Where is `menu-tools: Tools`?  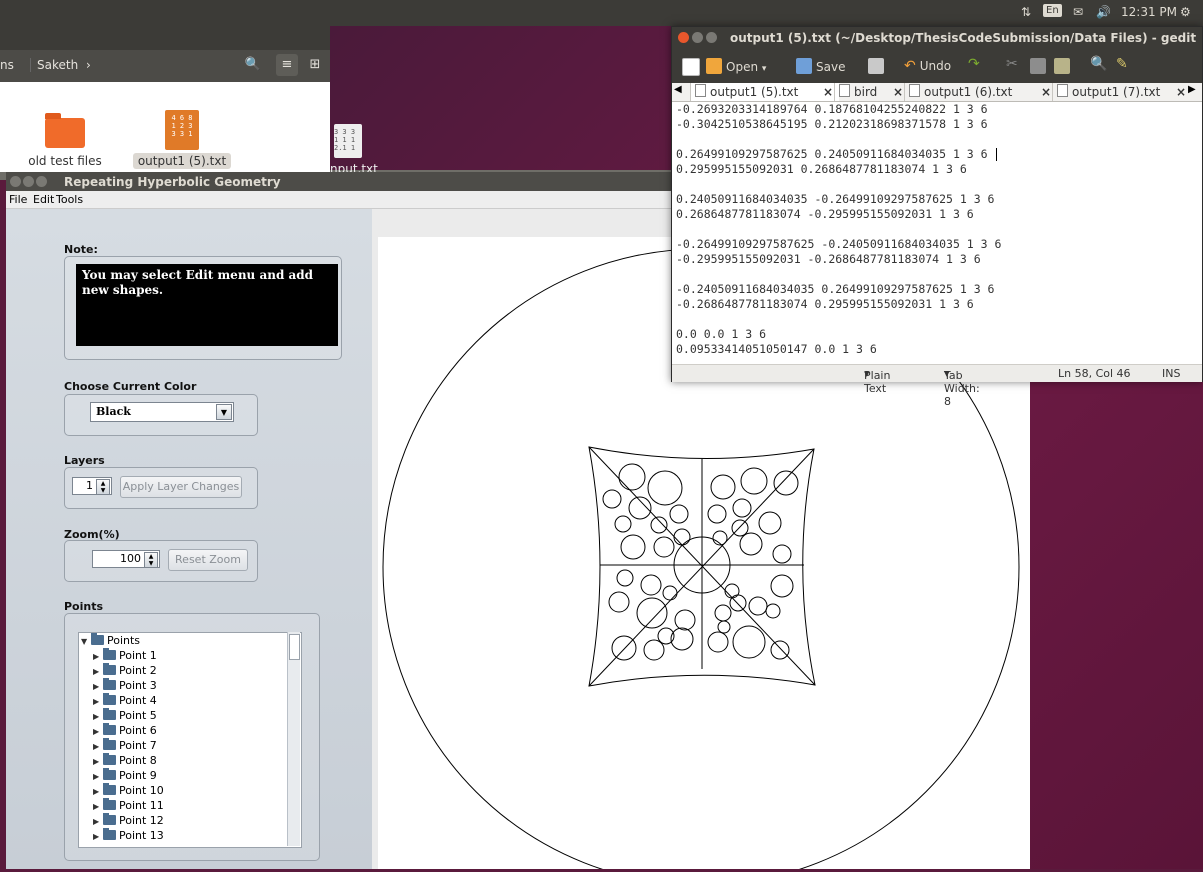
menu-tools: Tools is located at coordinates (69, 199).